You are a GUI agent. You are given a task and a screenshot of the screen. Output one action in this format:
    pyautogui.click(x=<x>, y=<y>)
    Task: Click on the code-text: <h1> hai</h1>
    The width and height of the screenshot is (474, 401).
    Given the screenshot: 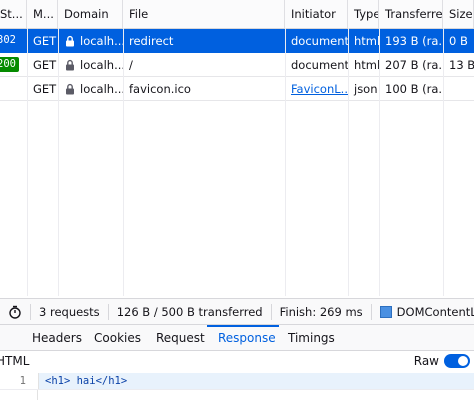 What is the action you would take?
    pyautogui.click(x=86, y=381)
    